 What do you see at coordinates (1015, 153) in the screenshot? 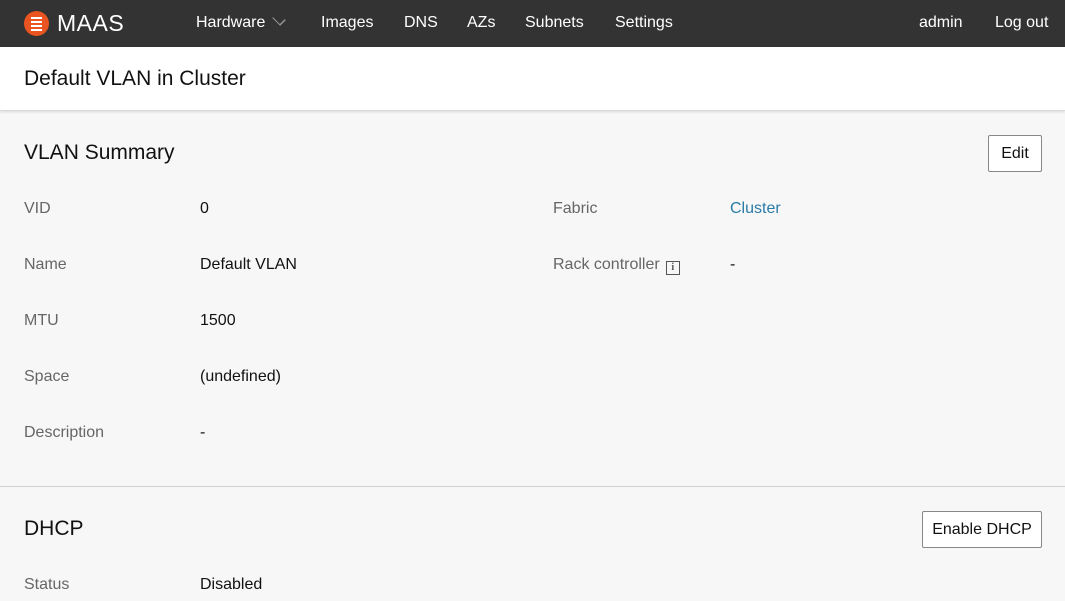
I see `edit-button: Edit` at bounding box center [1015, 153].